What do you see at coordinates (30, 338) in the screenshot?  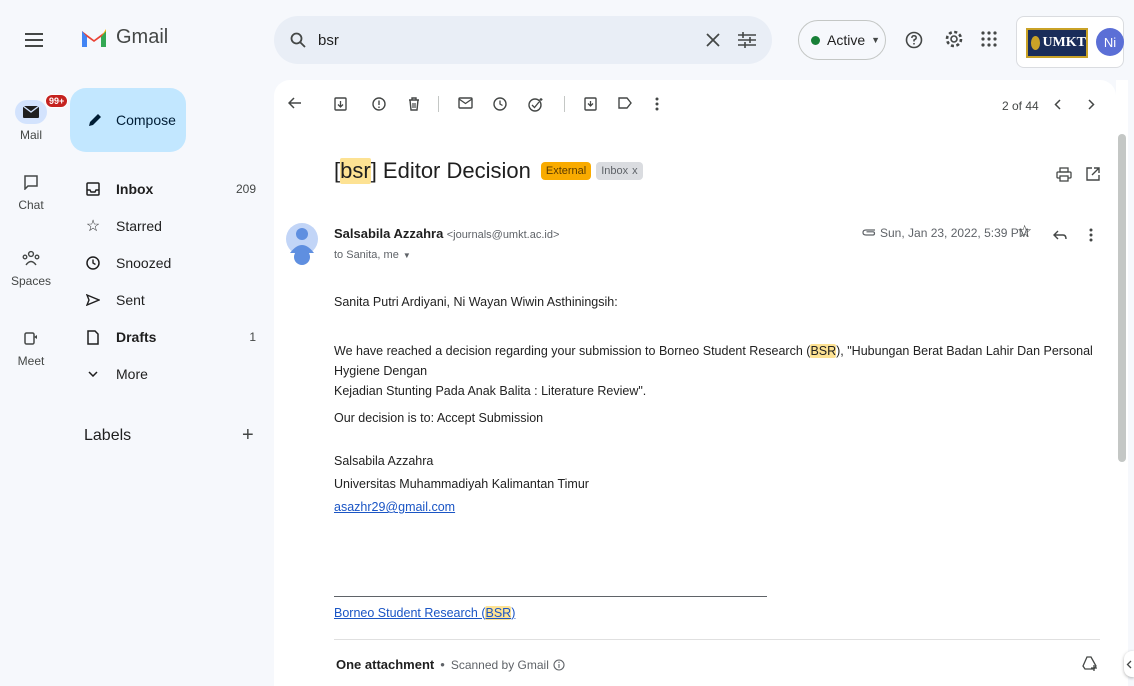 I see `meet-icon` at bounding box center [30, 338].